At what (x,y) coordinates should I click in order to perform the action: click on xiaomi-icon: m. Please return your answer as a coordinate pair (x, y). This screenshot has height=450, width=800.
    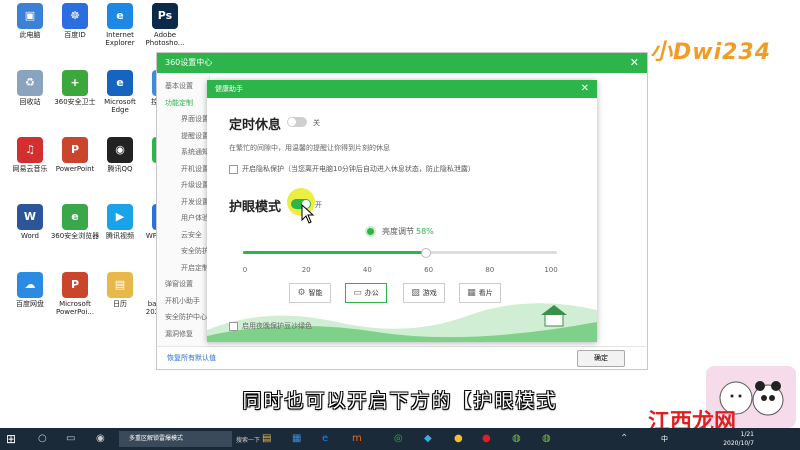
    Looking at the image, I should click on (357, 439).